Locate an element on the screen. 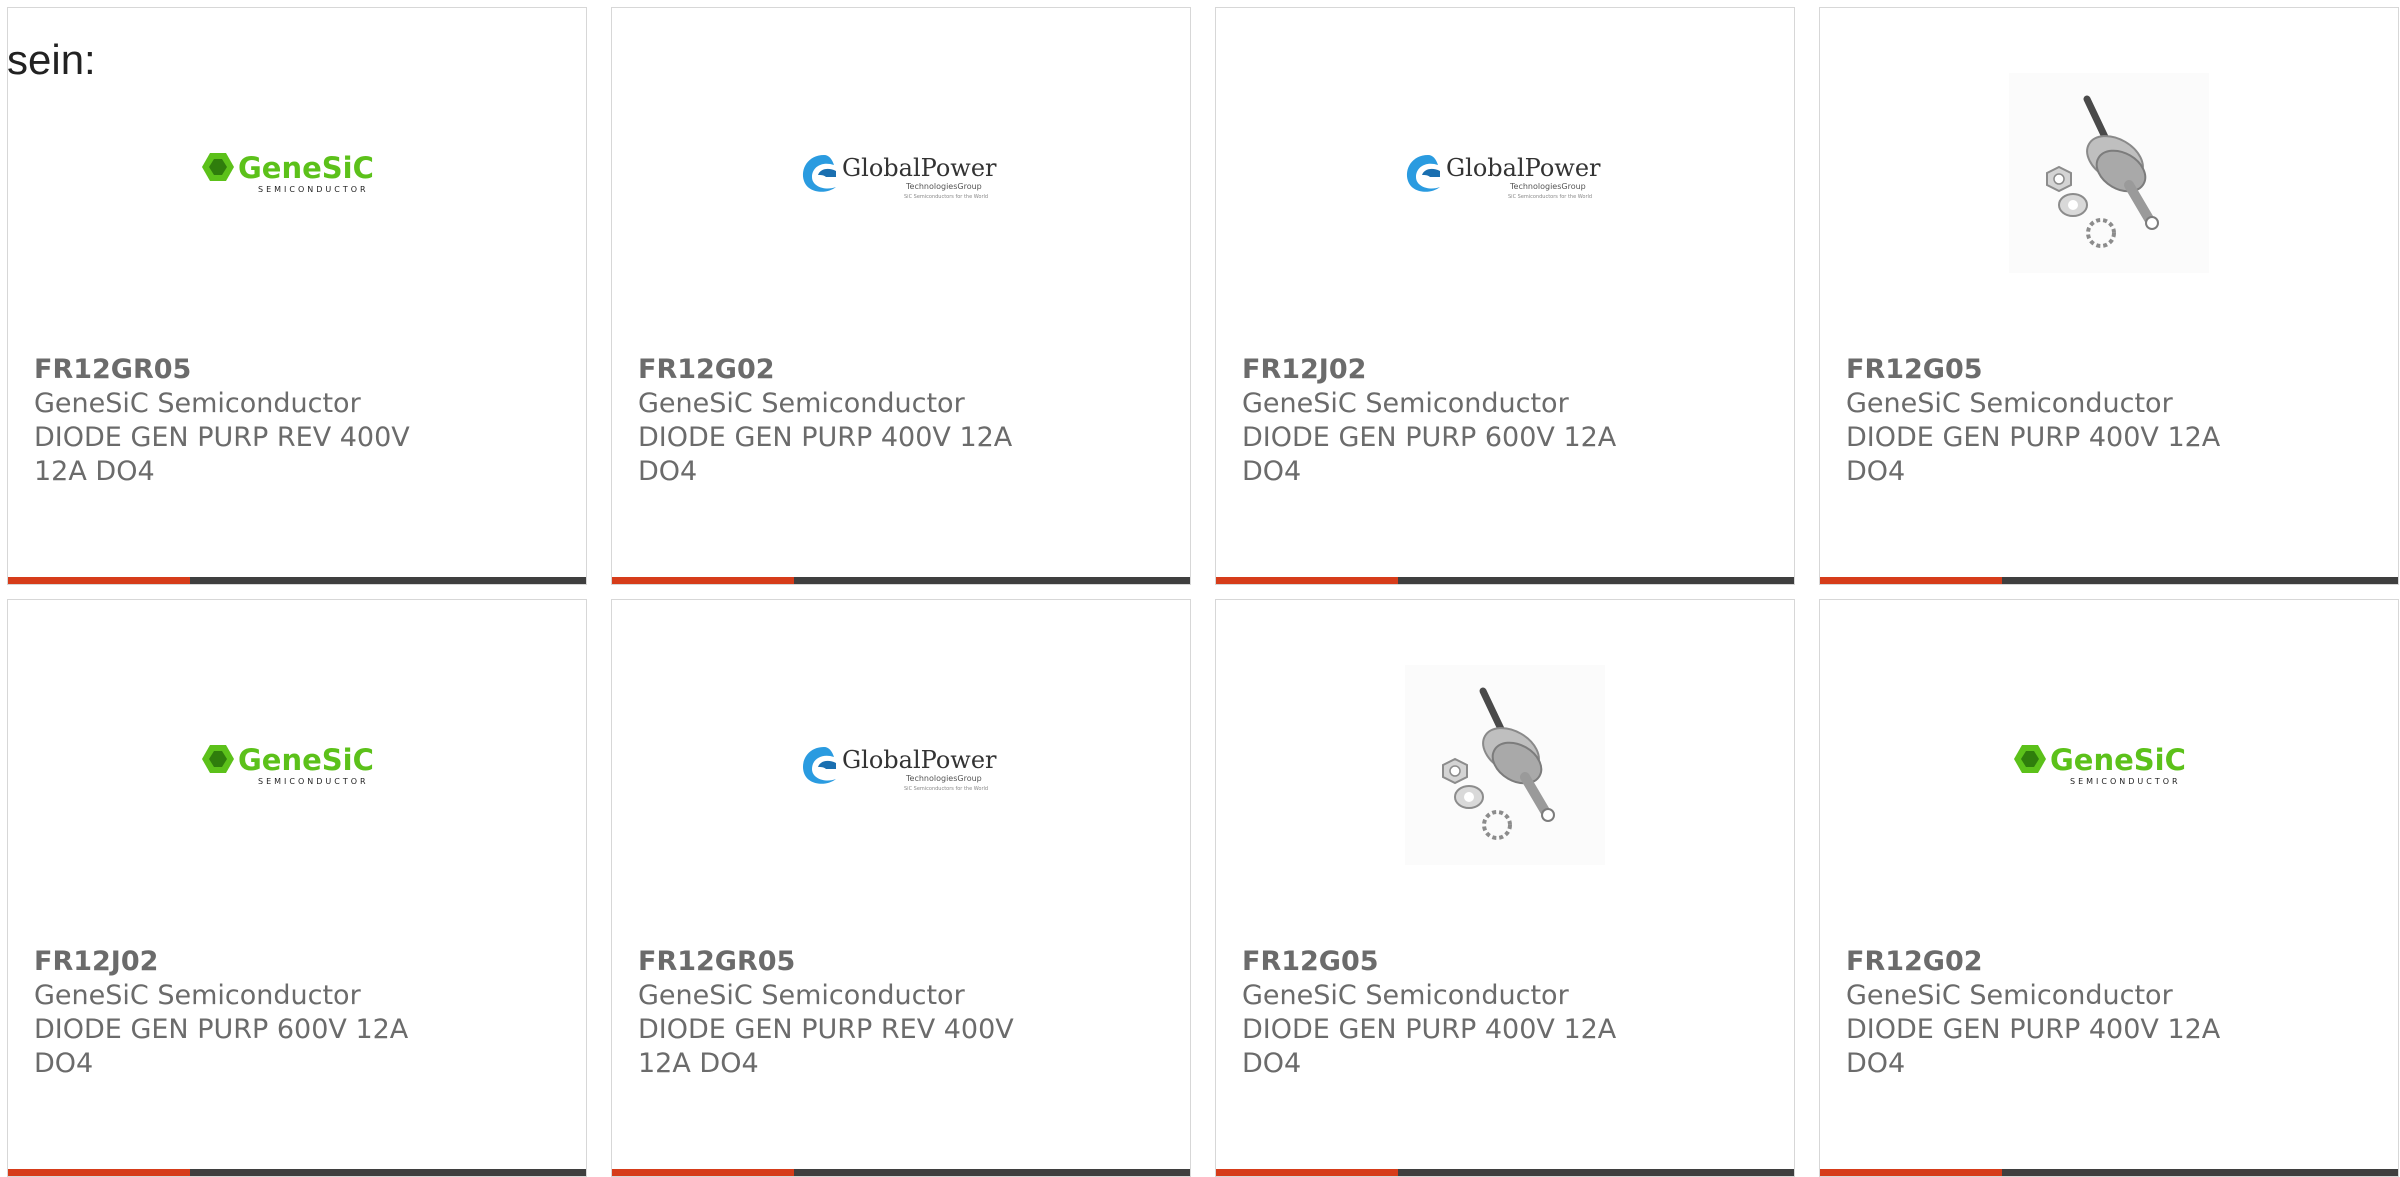  intro-text: sein: is located at coordinates (51, 59).